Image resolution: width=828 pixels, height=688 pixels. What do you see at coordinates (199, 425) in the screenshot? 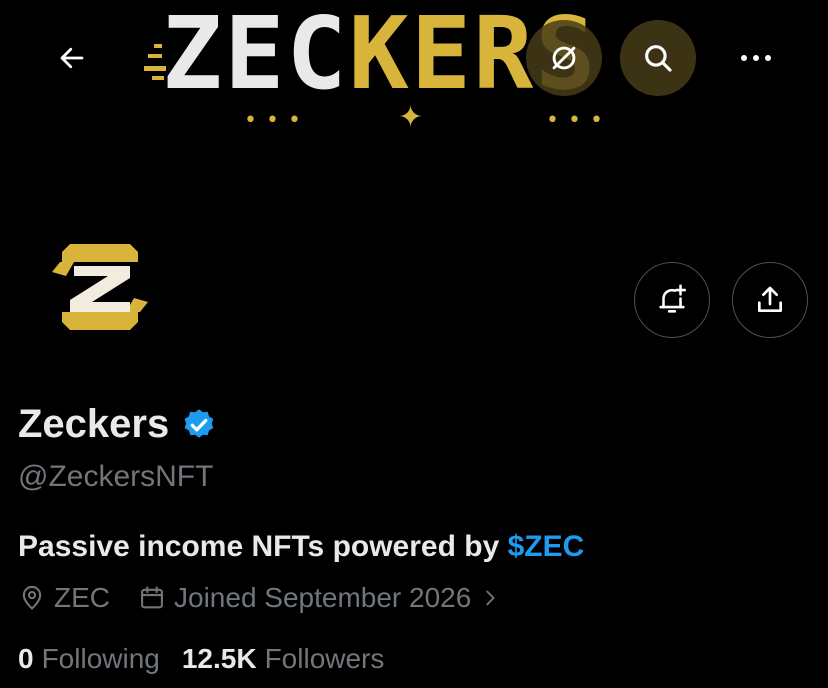
I see `verified-badge-icon` at bounding box center [199, 425].